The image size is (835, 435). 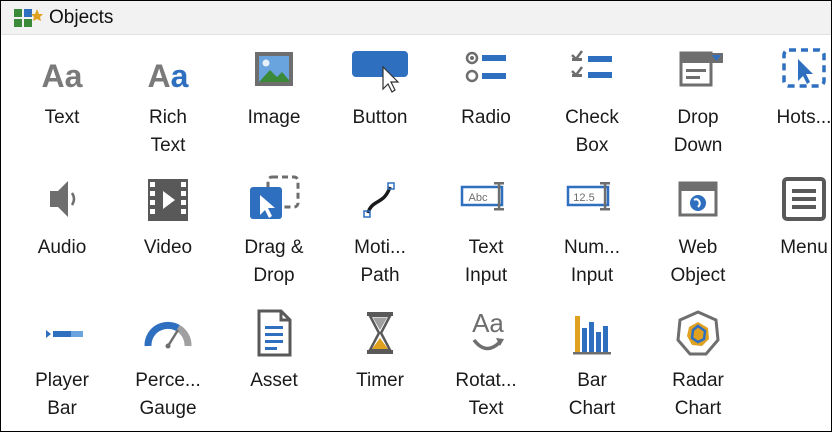 I want to click on globe-window-icon, so click(x=698, y=202).